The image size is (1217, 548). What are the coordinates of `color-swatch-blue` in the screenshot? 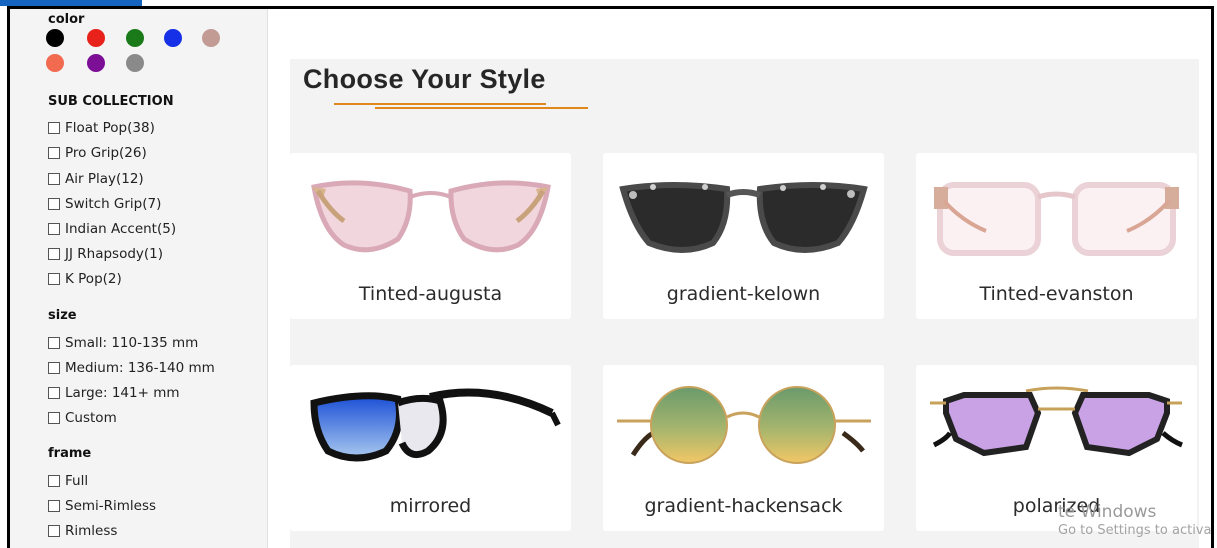 It's located at (173, 38).